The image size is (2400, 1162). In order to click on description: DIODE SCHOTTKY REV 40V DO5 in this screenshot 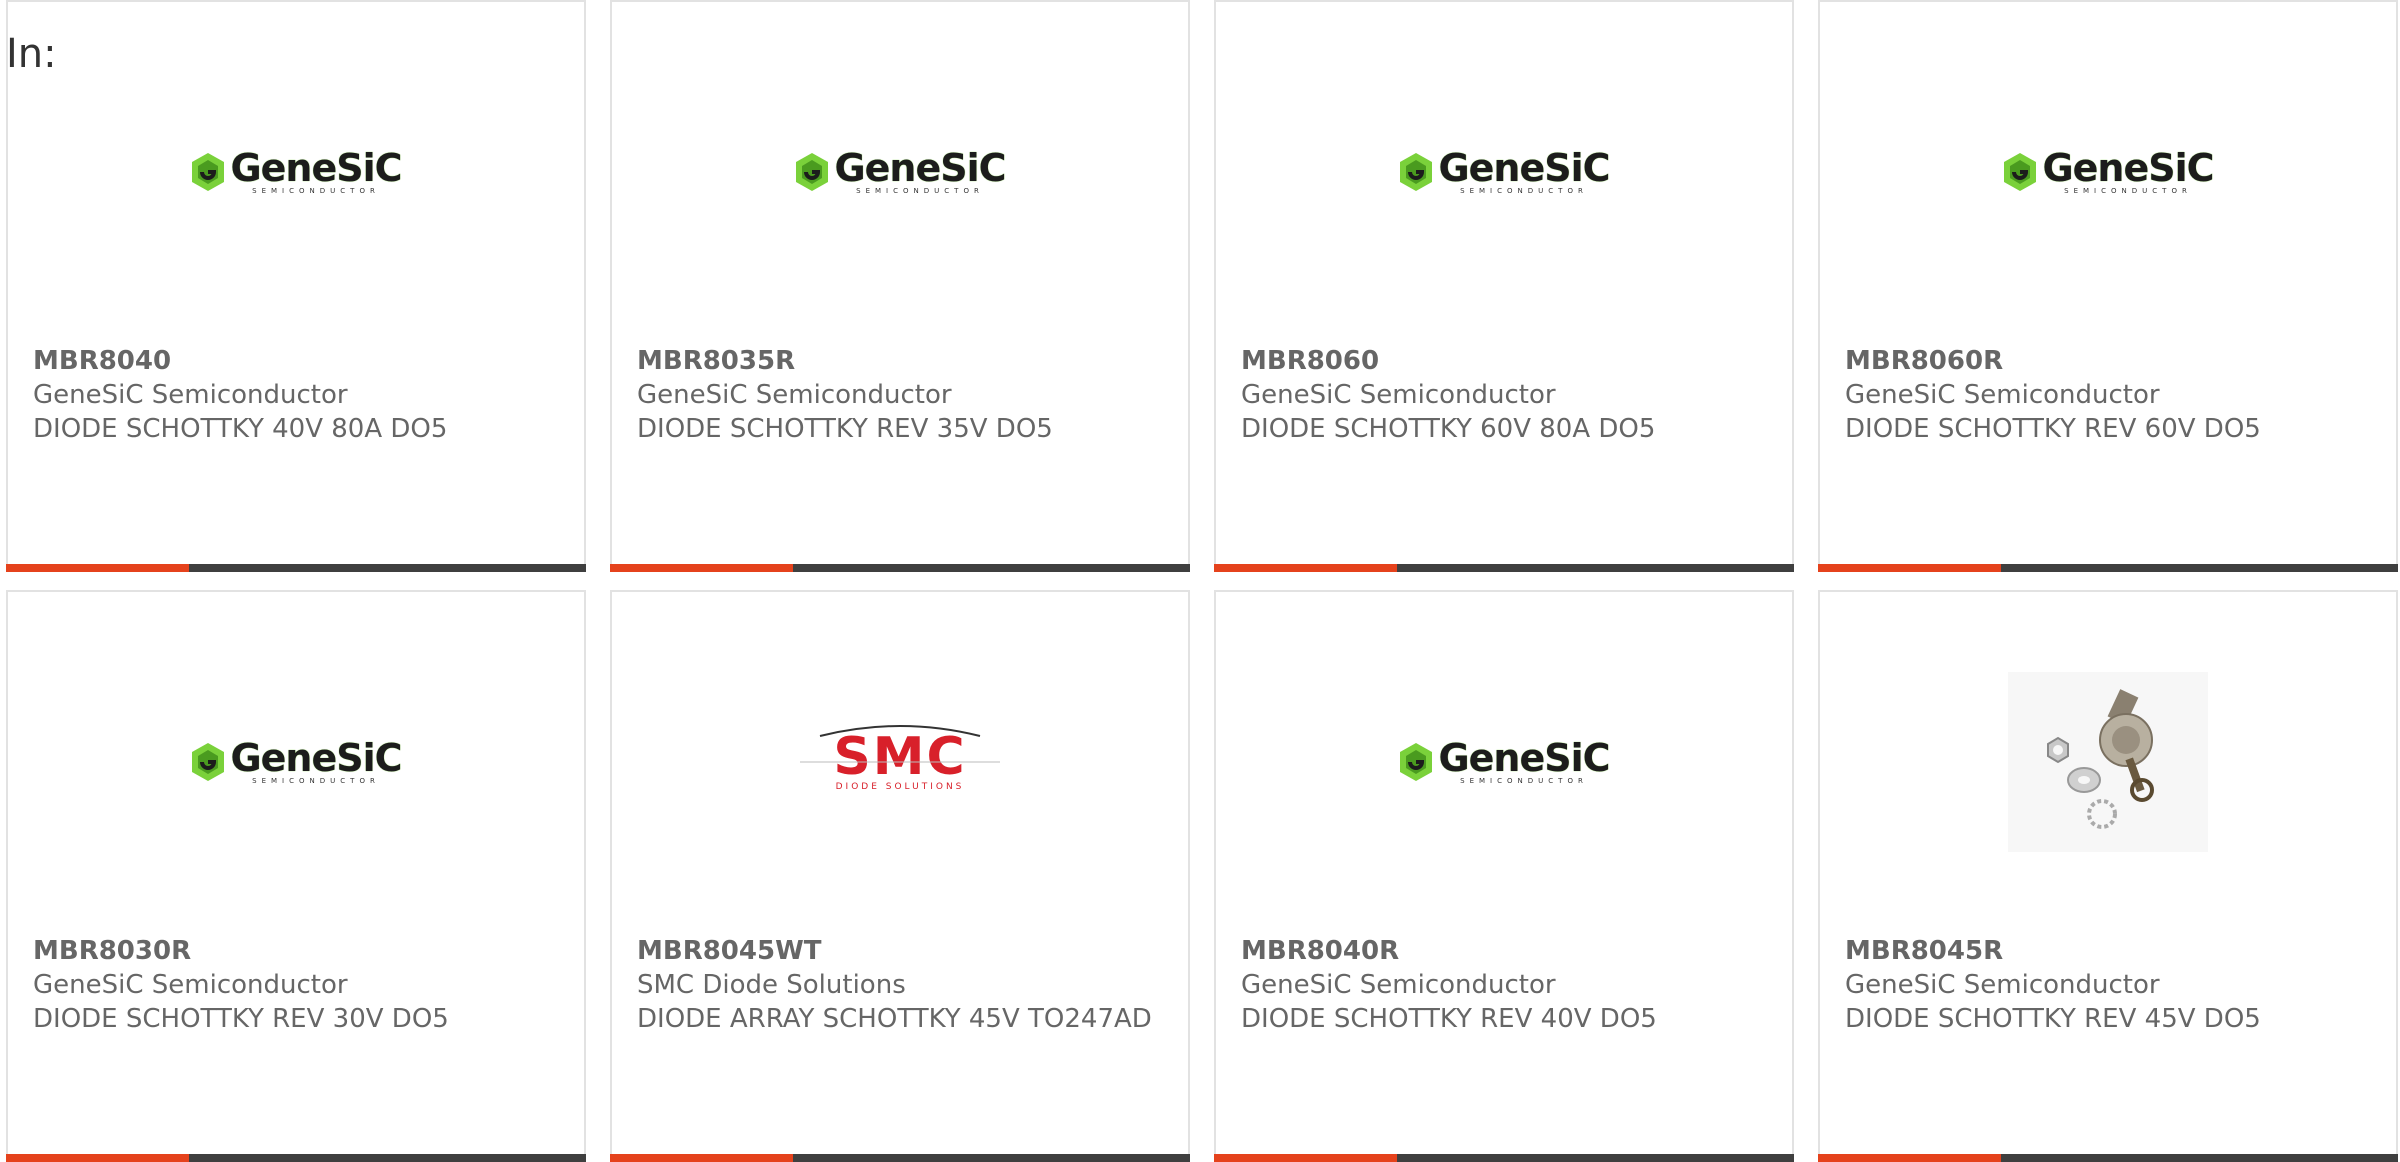, I will do `click(1449, 1019)`.